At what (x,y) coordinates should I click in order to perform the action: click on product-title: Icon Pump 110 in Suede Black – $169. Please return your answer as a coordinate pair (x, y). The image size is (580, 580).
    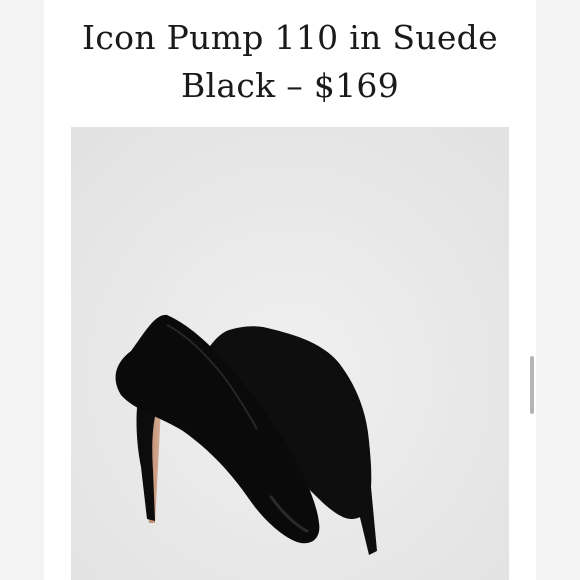
    Looking at the image, I should click on (290, 62).